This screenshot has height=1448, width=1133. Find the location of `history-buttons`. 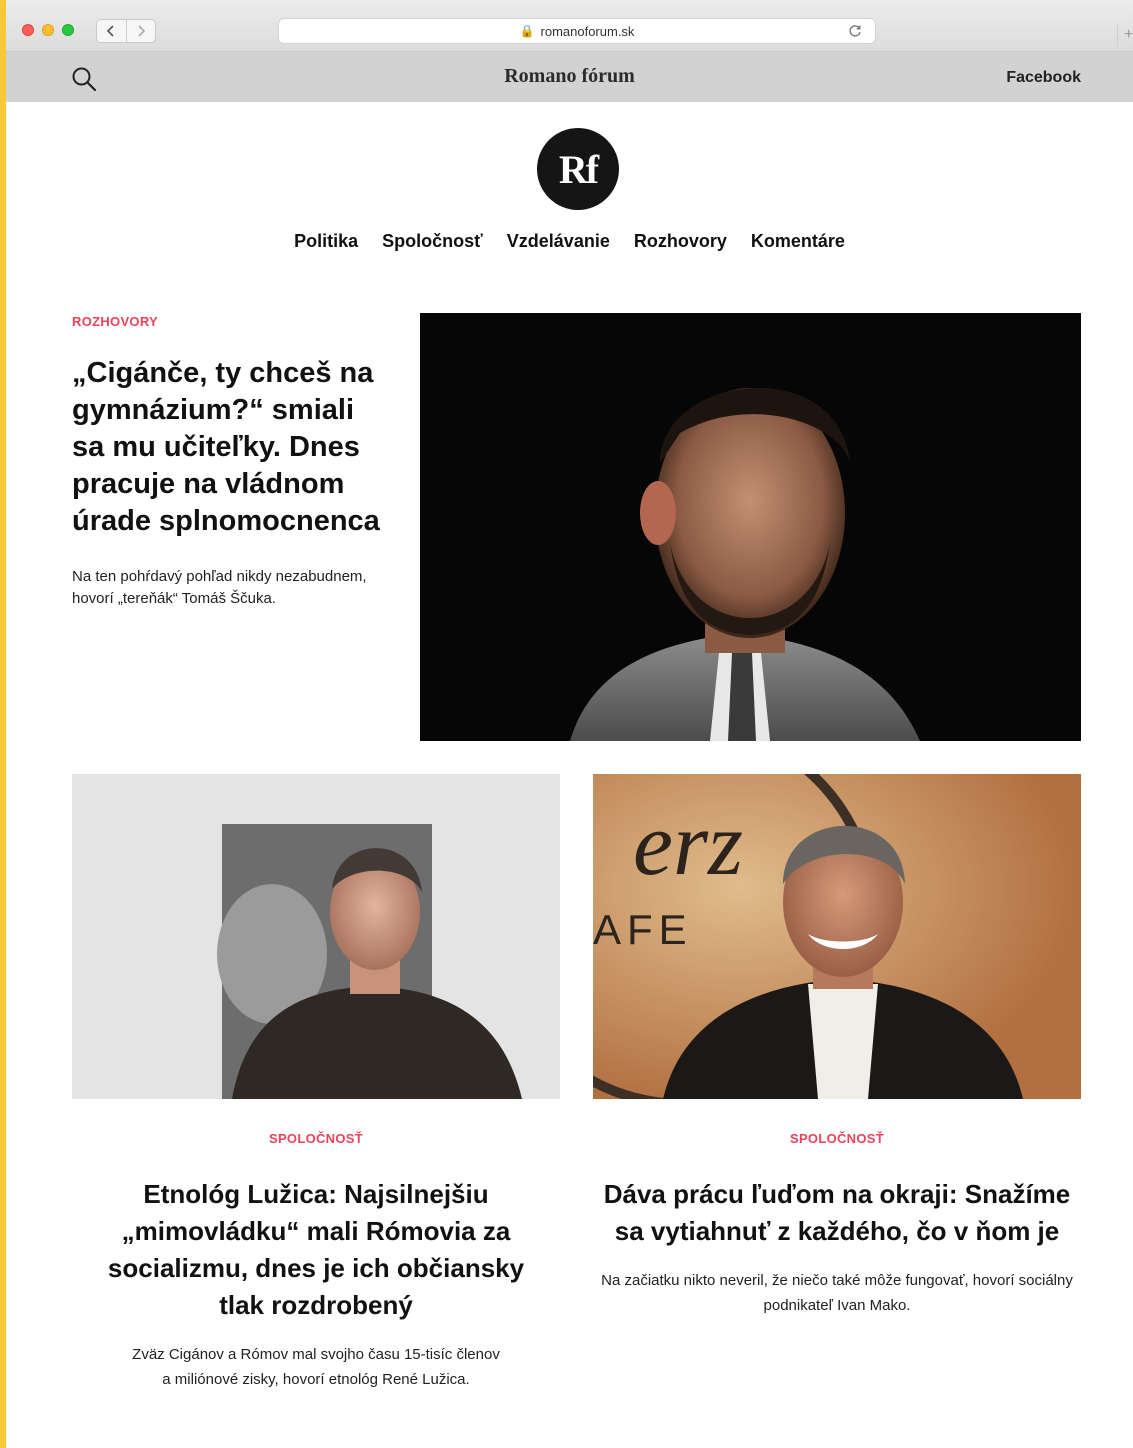

history-buttons is located at coordinates (126, 31).